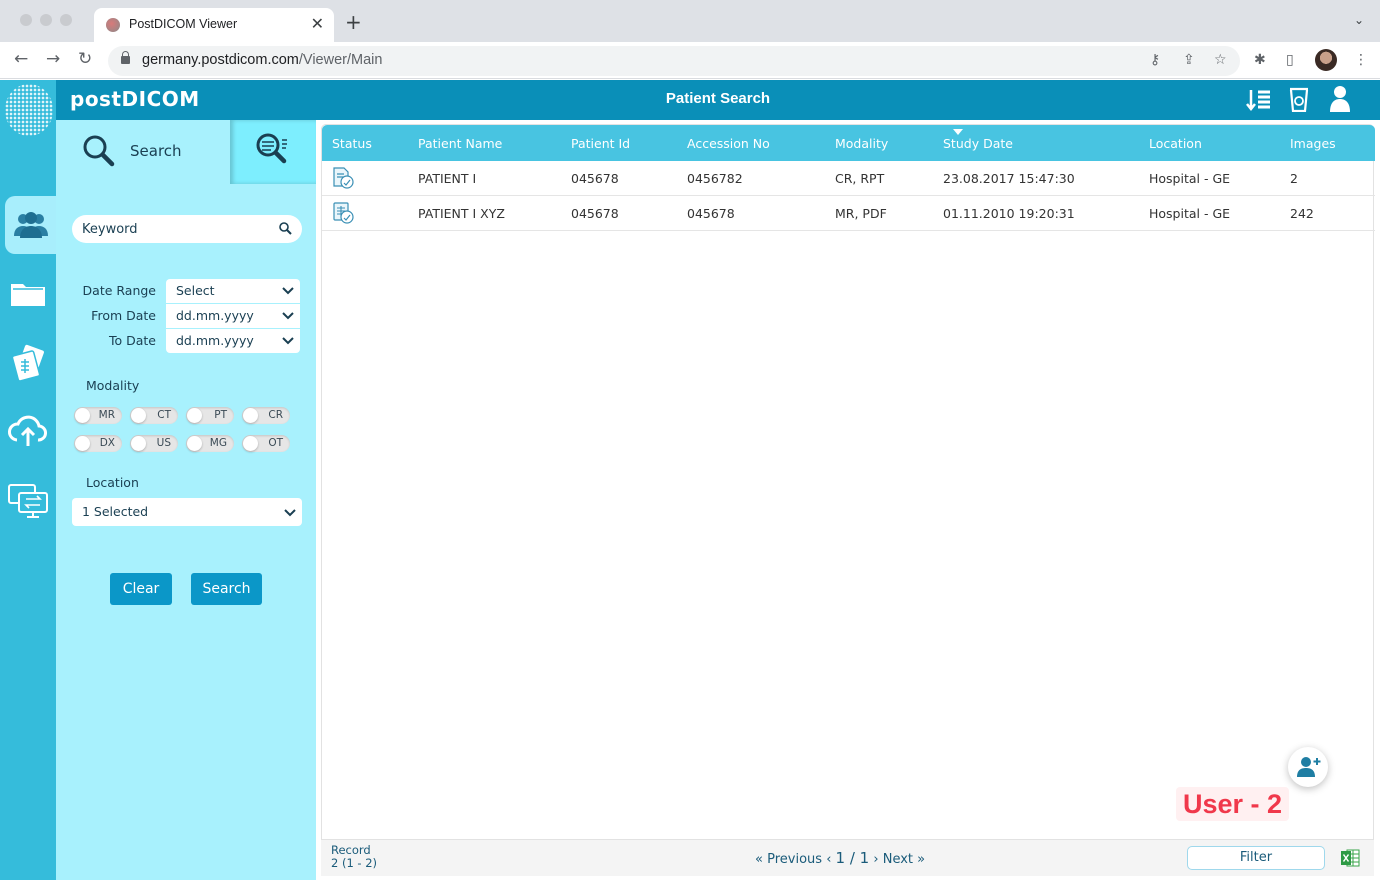 The image size is (1380, 880). What do you see at coordinates (233, 341) in the screenshot?
I see `to-date-picker: dd.mm.yyyy` at bounding box center [233, 341].